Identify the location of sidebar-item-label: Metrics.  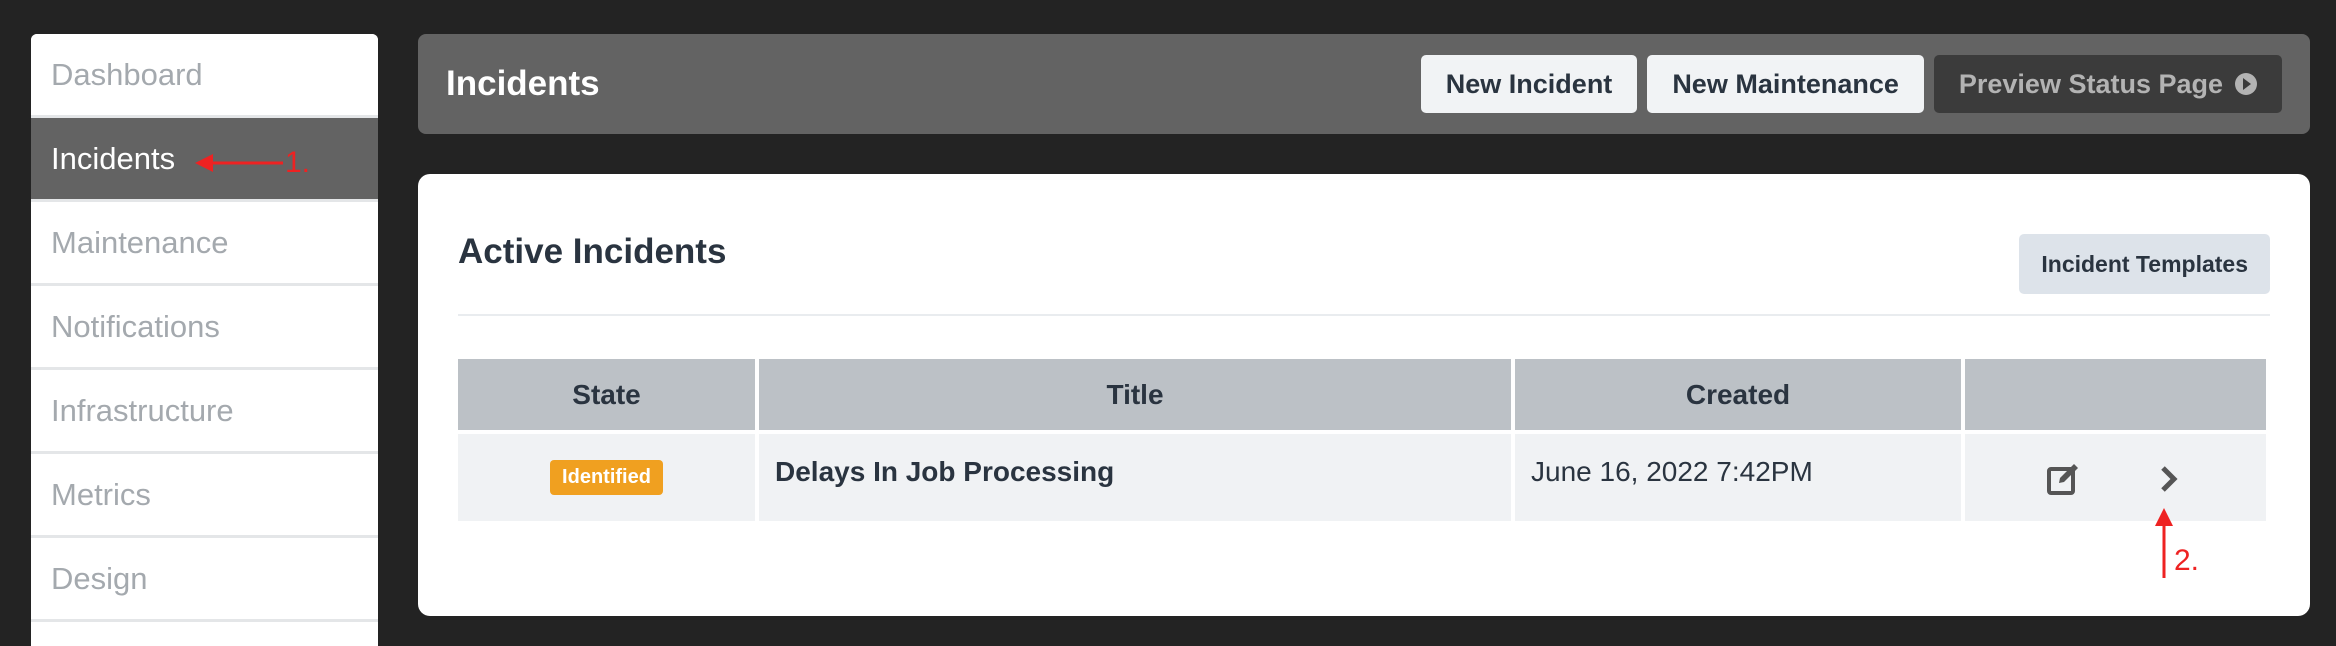
(101, 494).